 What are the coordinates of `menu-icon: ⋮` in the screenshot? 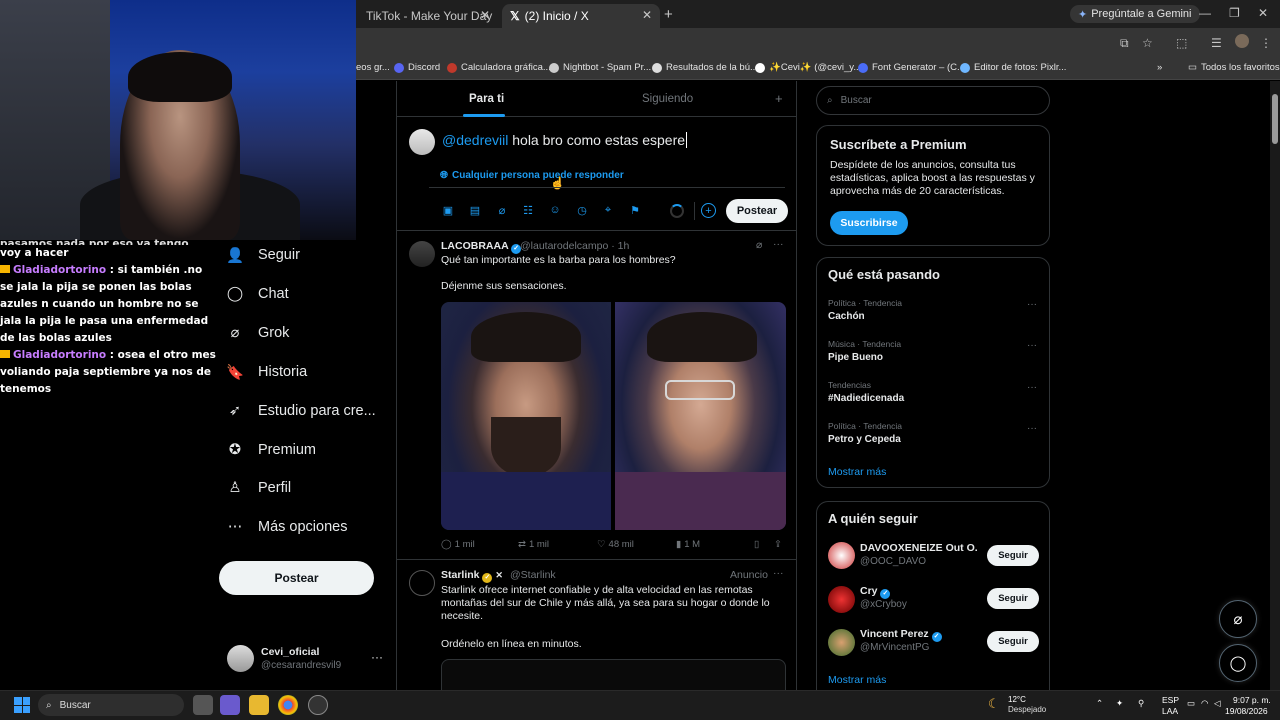 It's located at (1266, 43).